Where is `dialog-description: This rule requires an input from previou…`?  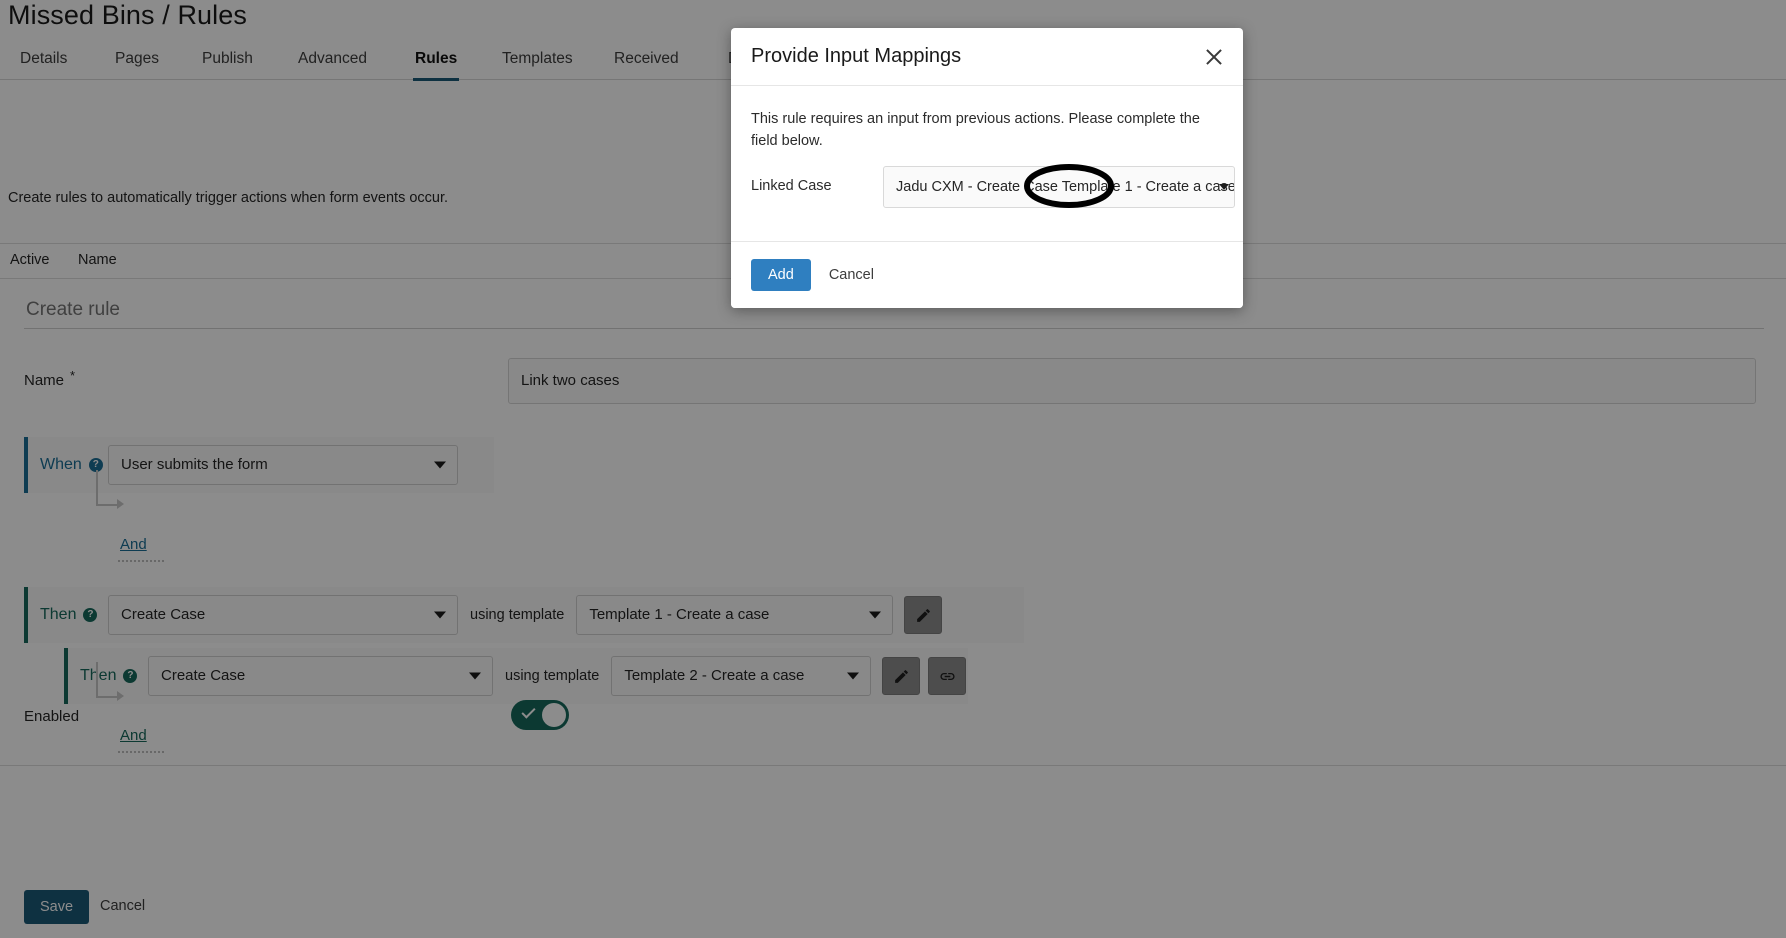 dialog-description: This rule requires an input from previou… is located at coordinates (975, 130).